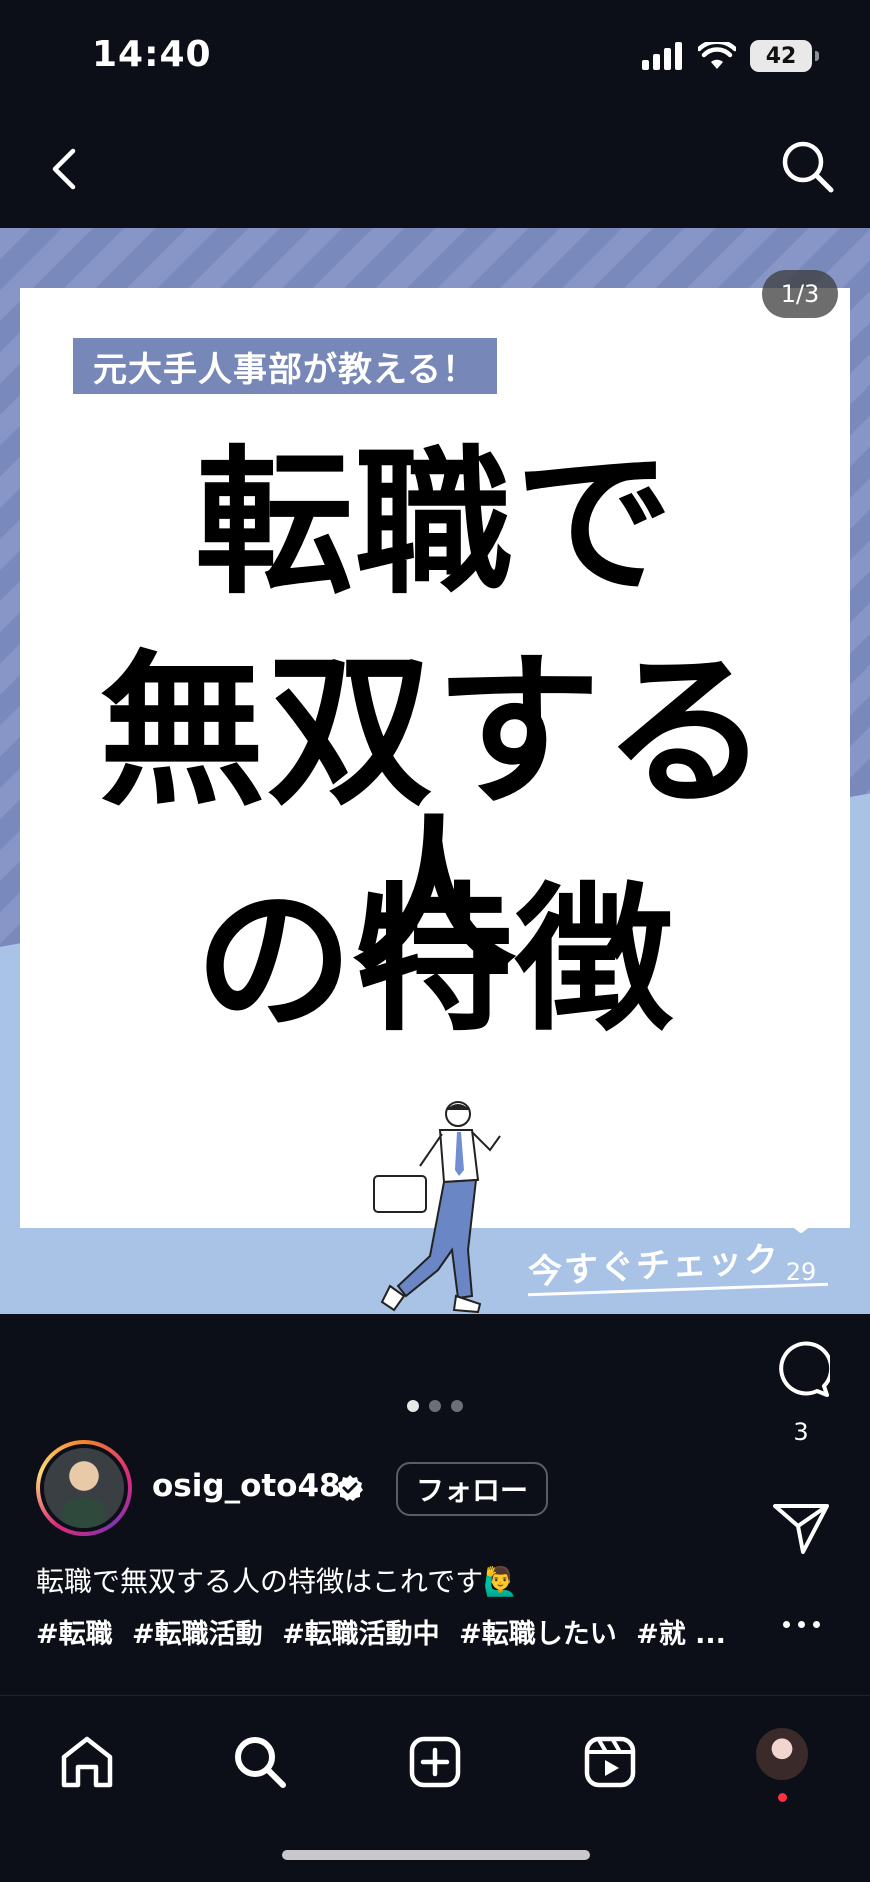 Image resolution: width=870 pixels, height=1882 pixels. Describe the element at coordinates (435, 57) in the screenshot. I see `status-bar: 14:40 42` at that location.